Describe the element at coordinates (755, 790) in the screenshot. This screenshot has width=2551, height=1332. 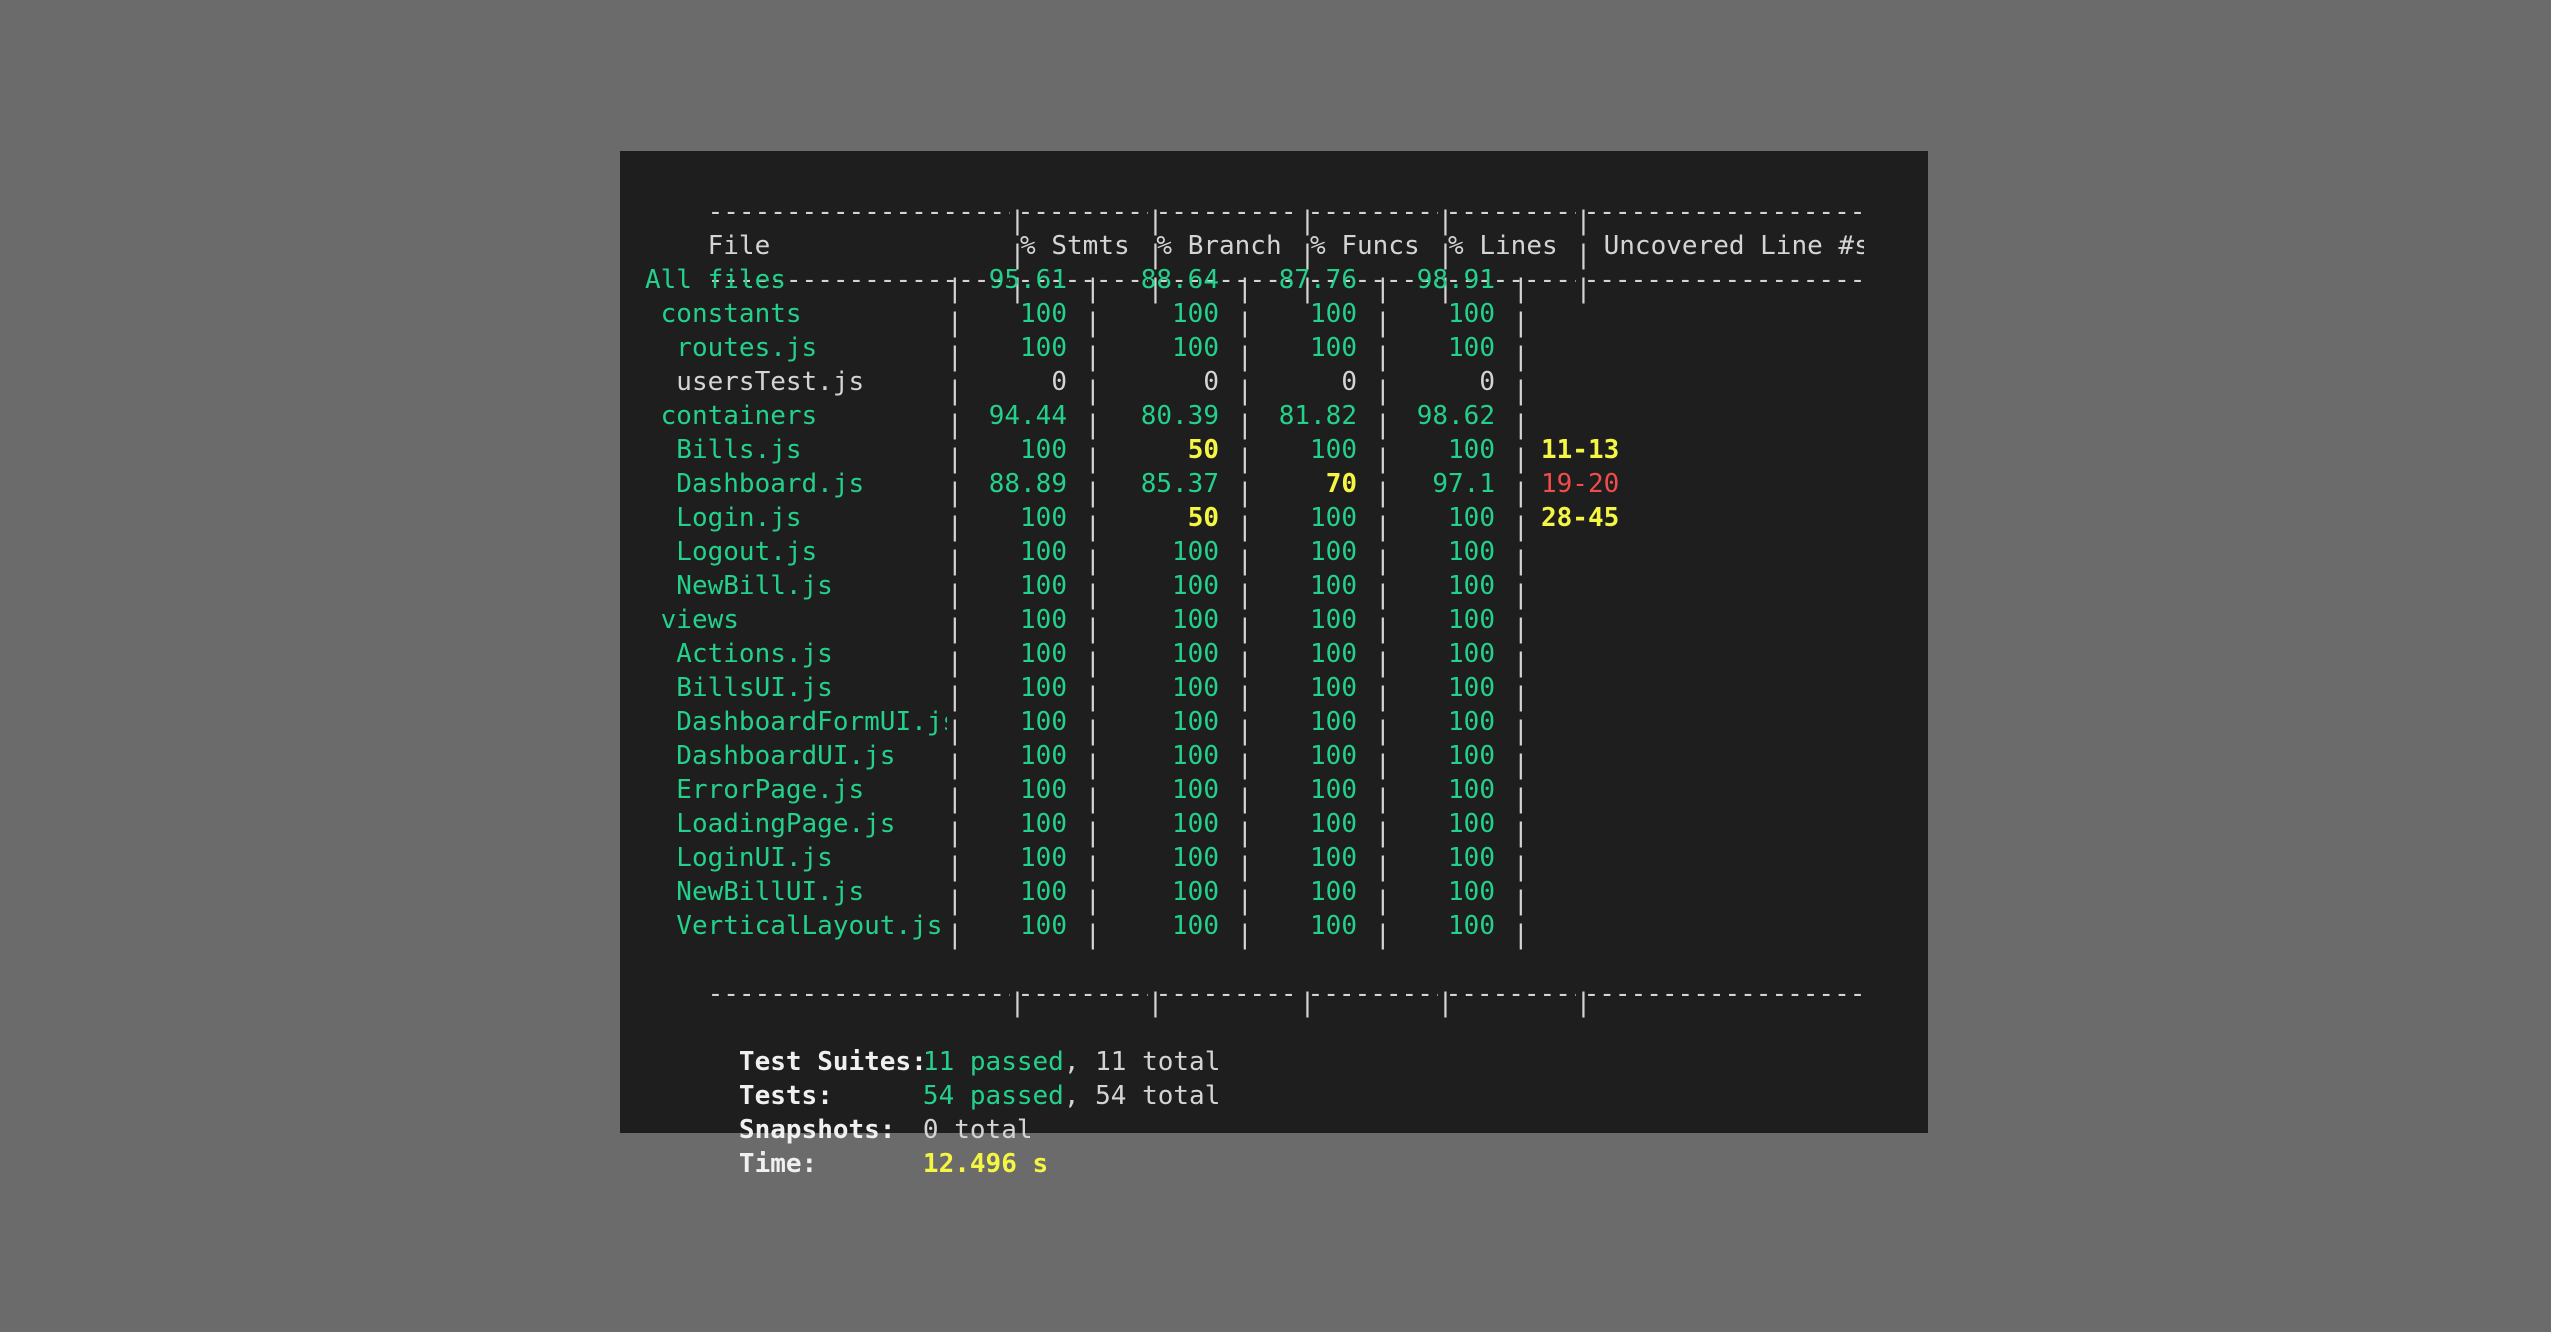
I see `row-file: ErrorPage.js` at that location.